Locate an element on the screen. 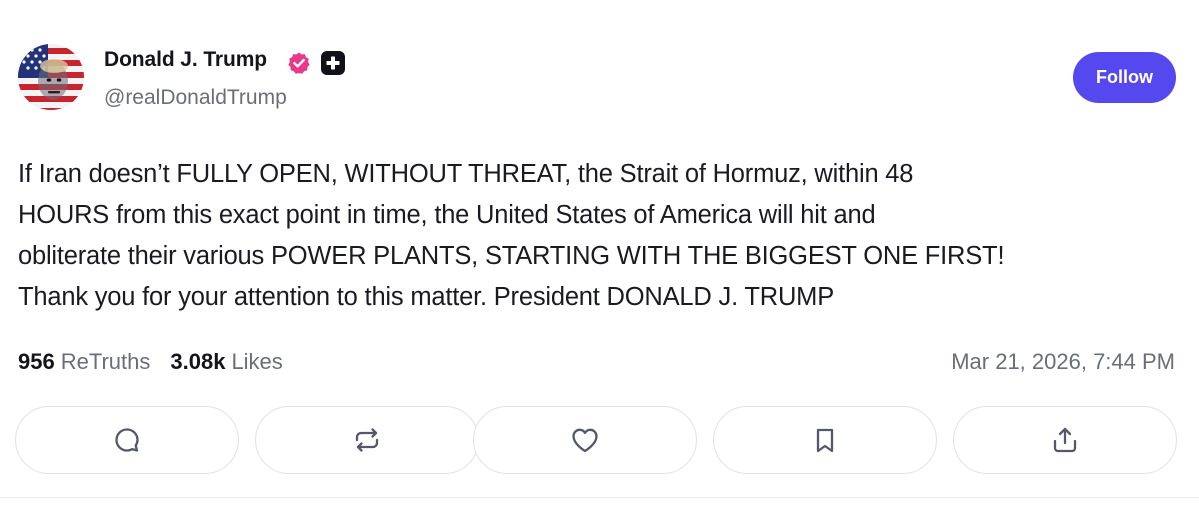 This screenshot has height=505, width=1199. comment-icon is located at coordinates (127, 440).